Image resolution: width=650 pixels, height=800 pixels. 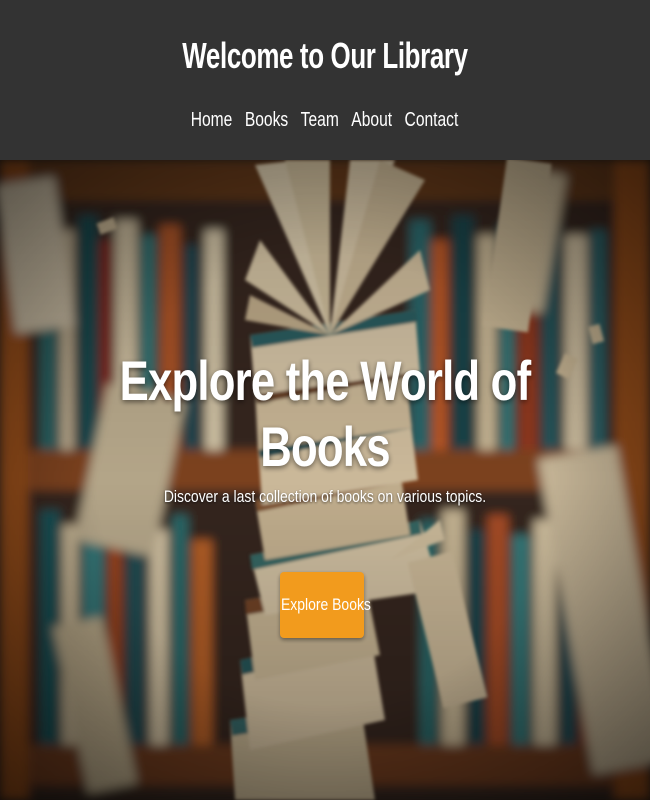 I want to click on nav-link-contact: Contact, so click(x=432, y=120).